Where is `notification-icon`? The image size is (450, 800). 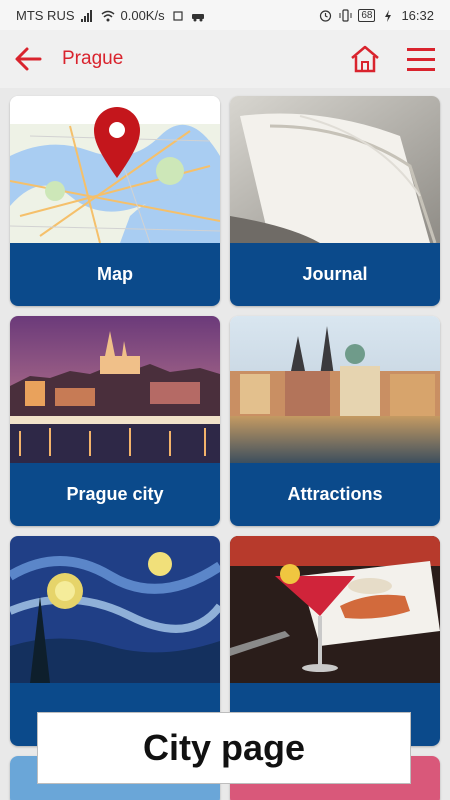 notification-icon is located at coordinates (178, 16).